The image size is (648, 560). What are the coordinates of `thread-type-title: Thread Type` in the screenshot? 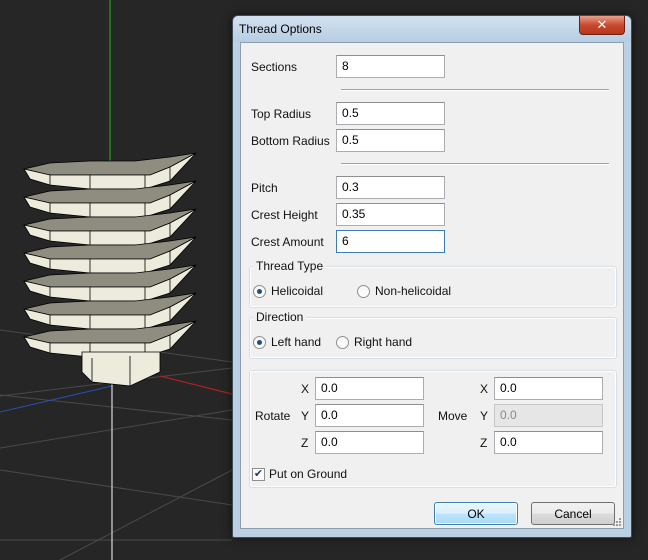 It's located at (290, 266).